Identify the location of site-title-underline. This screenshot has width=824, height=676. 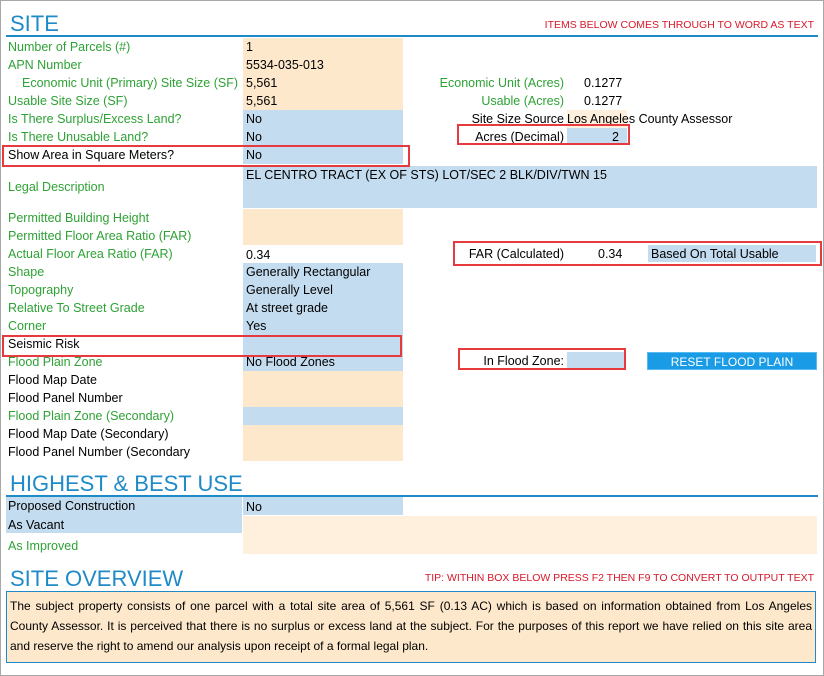
(412, 36).